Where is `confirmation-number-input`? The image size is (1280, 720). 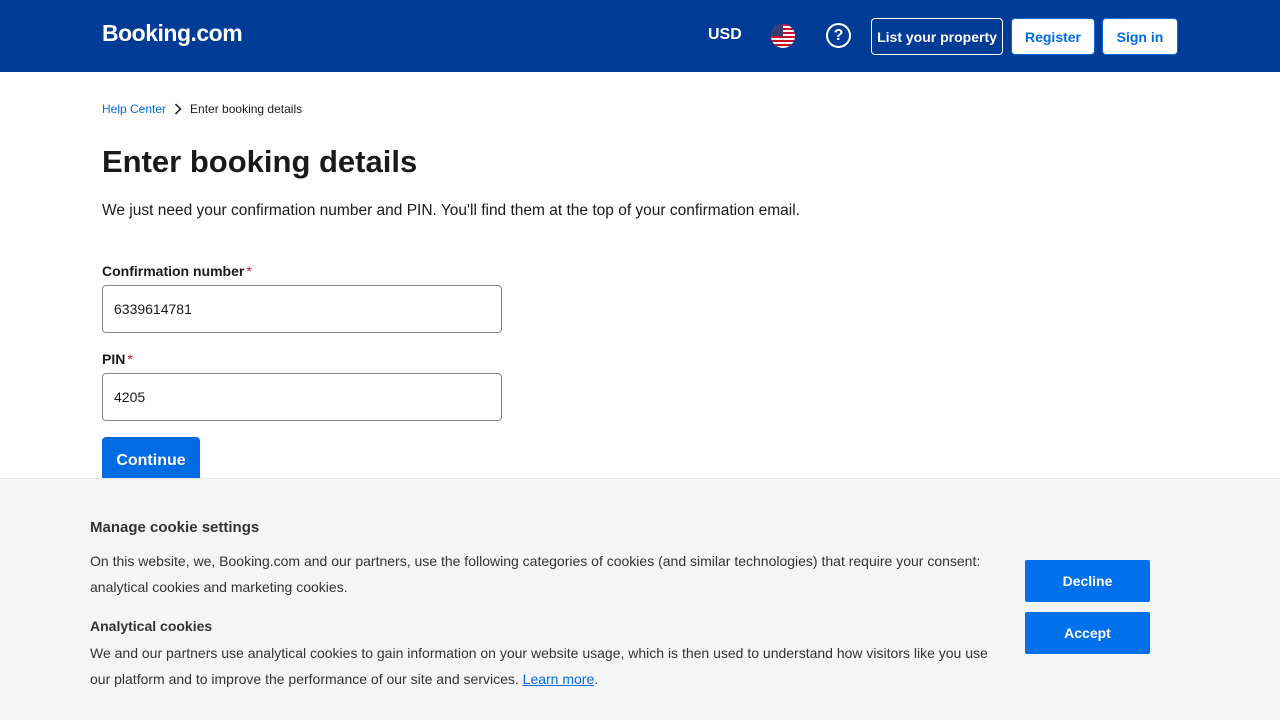 confirmation-number-input is located at coordinates (302, 309).